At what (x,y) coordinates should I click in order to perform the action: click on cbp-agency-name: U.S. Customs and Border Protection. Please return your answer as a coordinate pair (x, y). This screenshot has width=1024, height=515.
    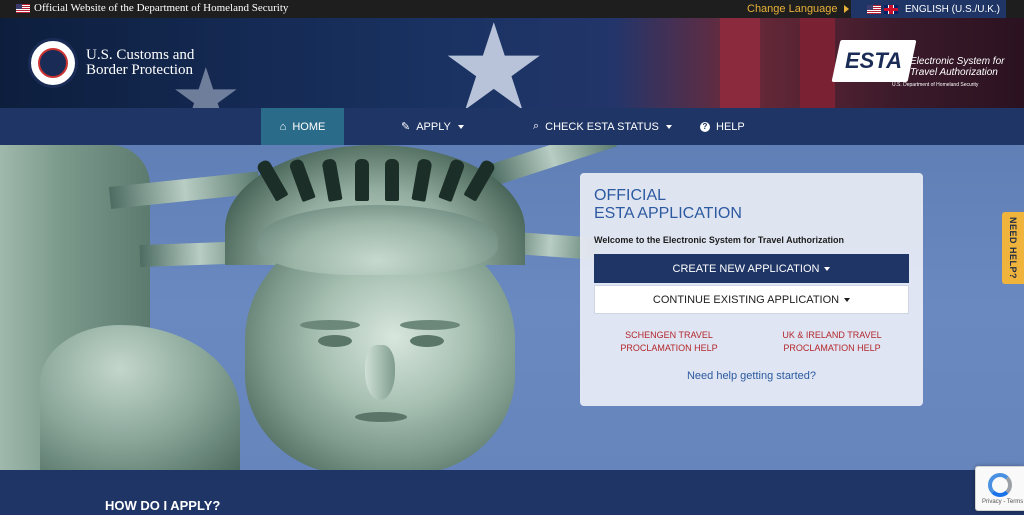
    Looking at the image, I should click on (140, 63).